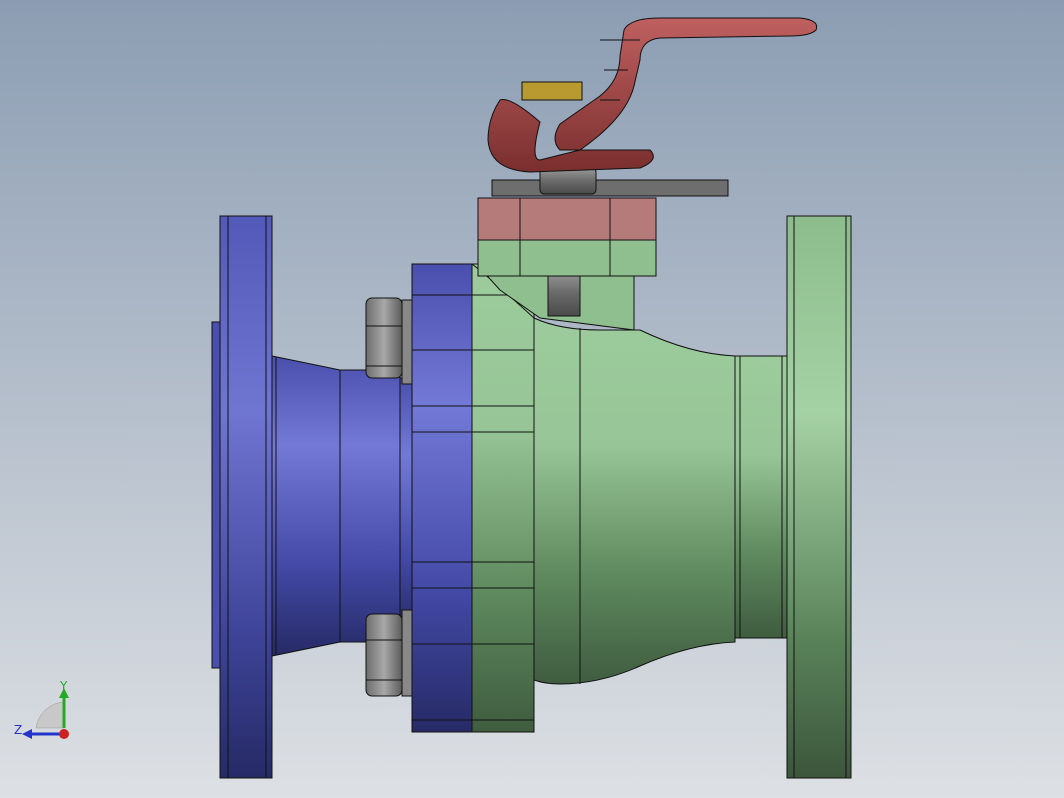  What do you see at coordinates (242, 497) in the screenshot?
I see `left-flange` at bounding box center [242, 497].